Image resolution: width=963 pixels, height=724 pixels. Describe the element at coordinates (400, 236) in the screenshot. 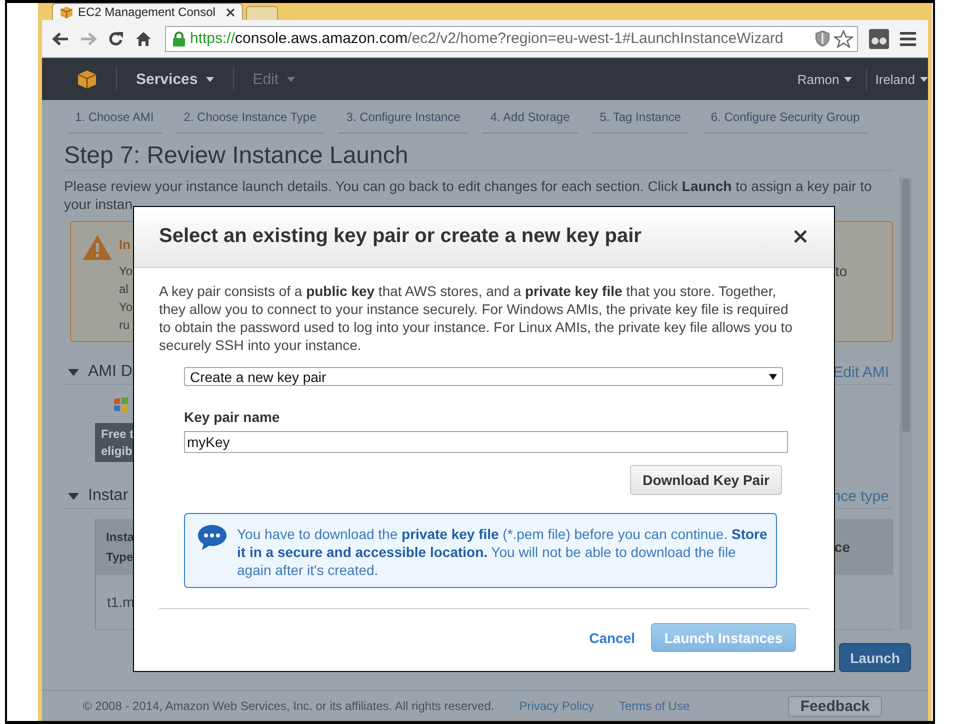

I see `modal-title: Select an existing key pair or create a new key pair` at that location.